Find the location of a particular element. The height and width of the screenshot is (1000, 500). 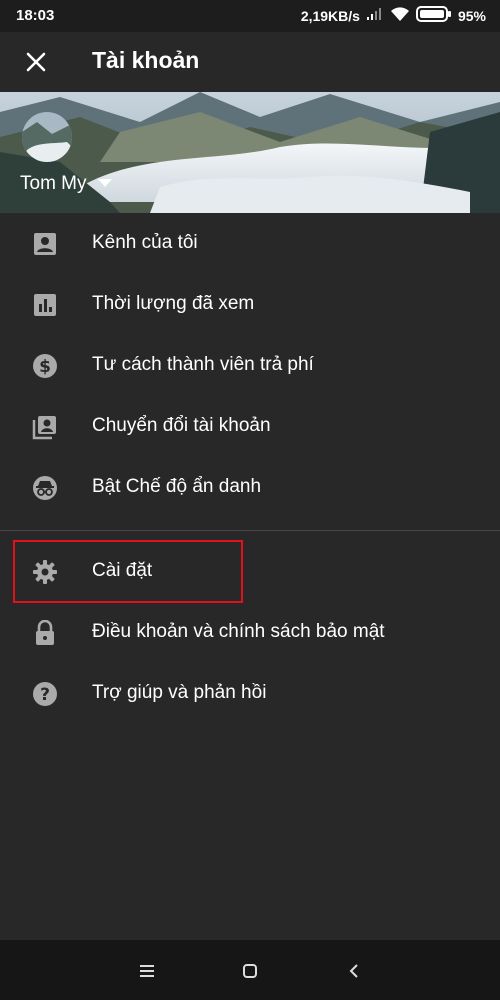

page-title: Tài khoản is located at coordinates (146, 60).